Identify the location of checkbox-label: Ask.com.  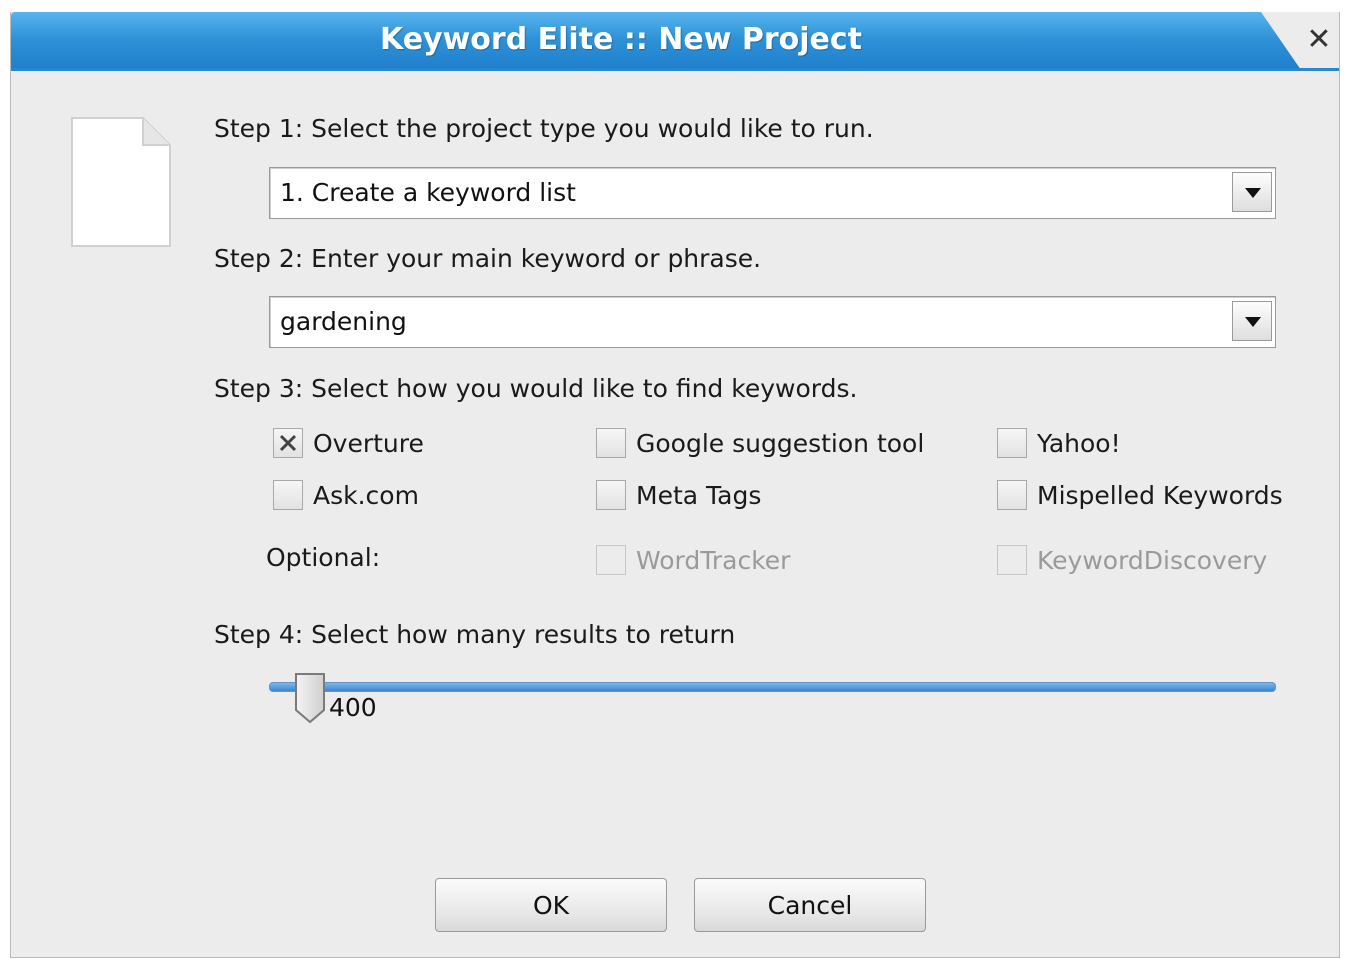
(366, 495).